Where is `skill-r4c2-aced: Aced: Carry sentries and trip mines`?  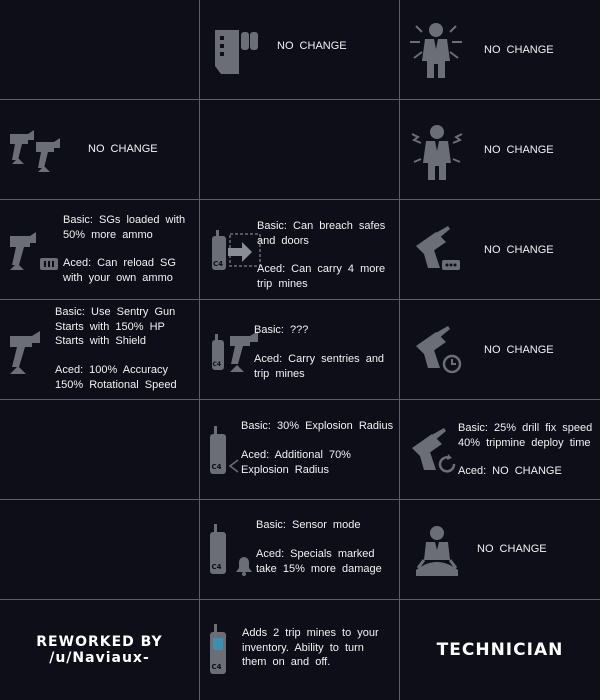
skill-r4c2-aced: Aced: Carry sentries and trip mines is located at coordinates (319, 366).